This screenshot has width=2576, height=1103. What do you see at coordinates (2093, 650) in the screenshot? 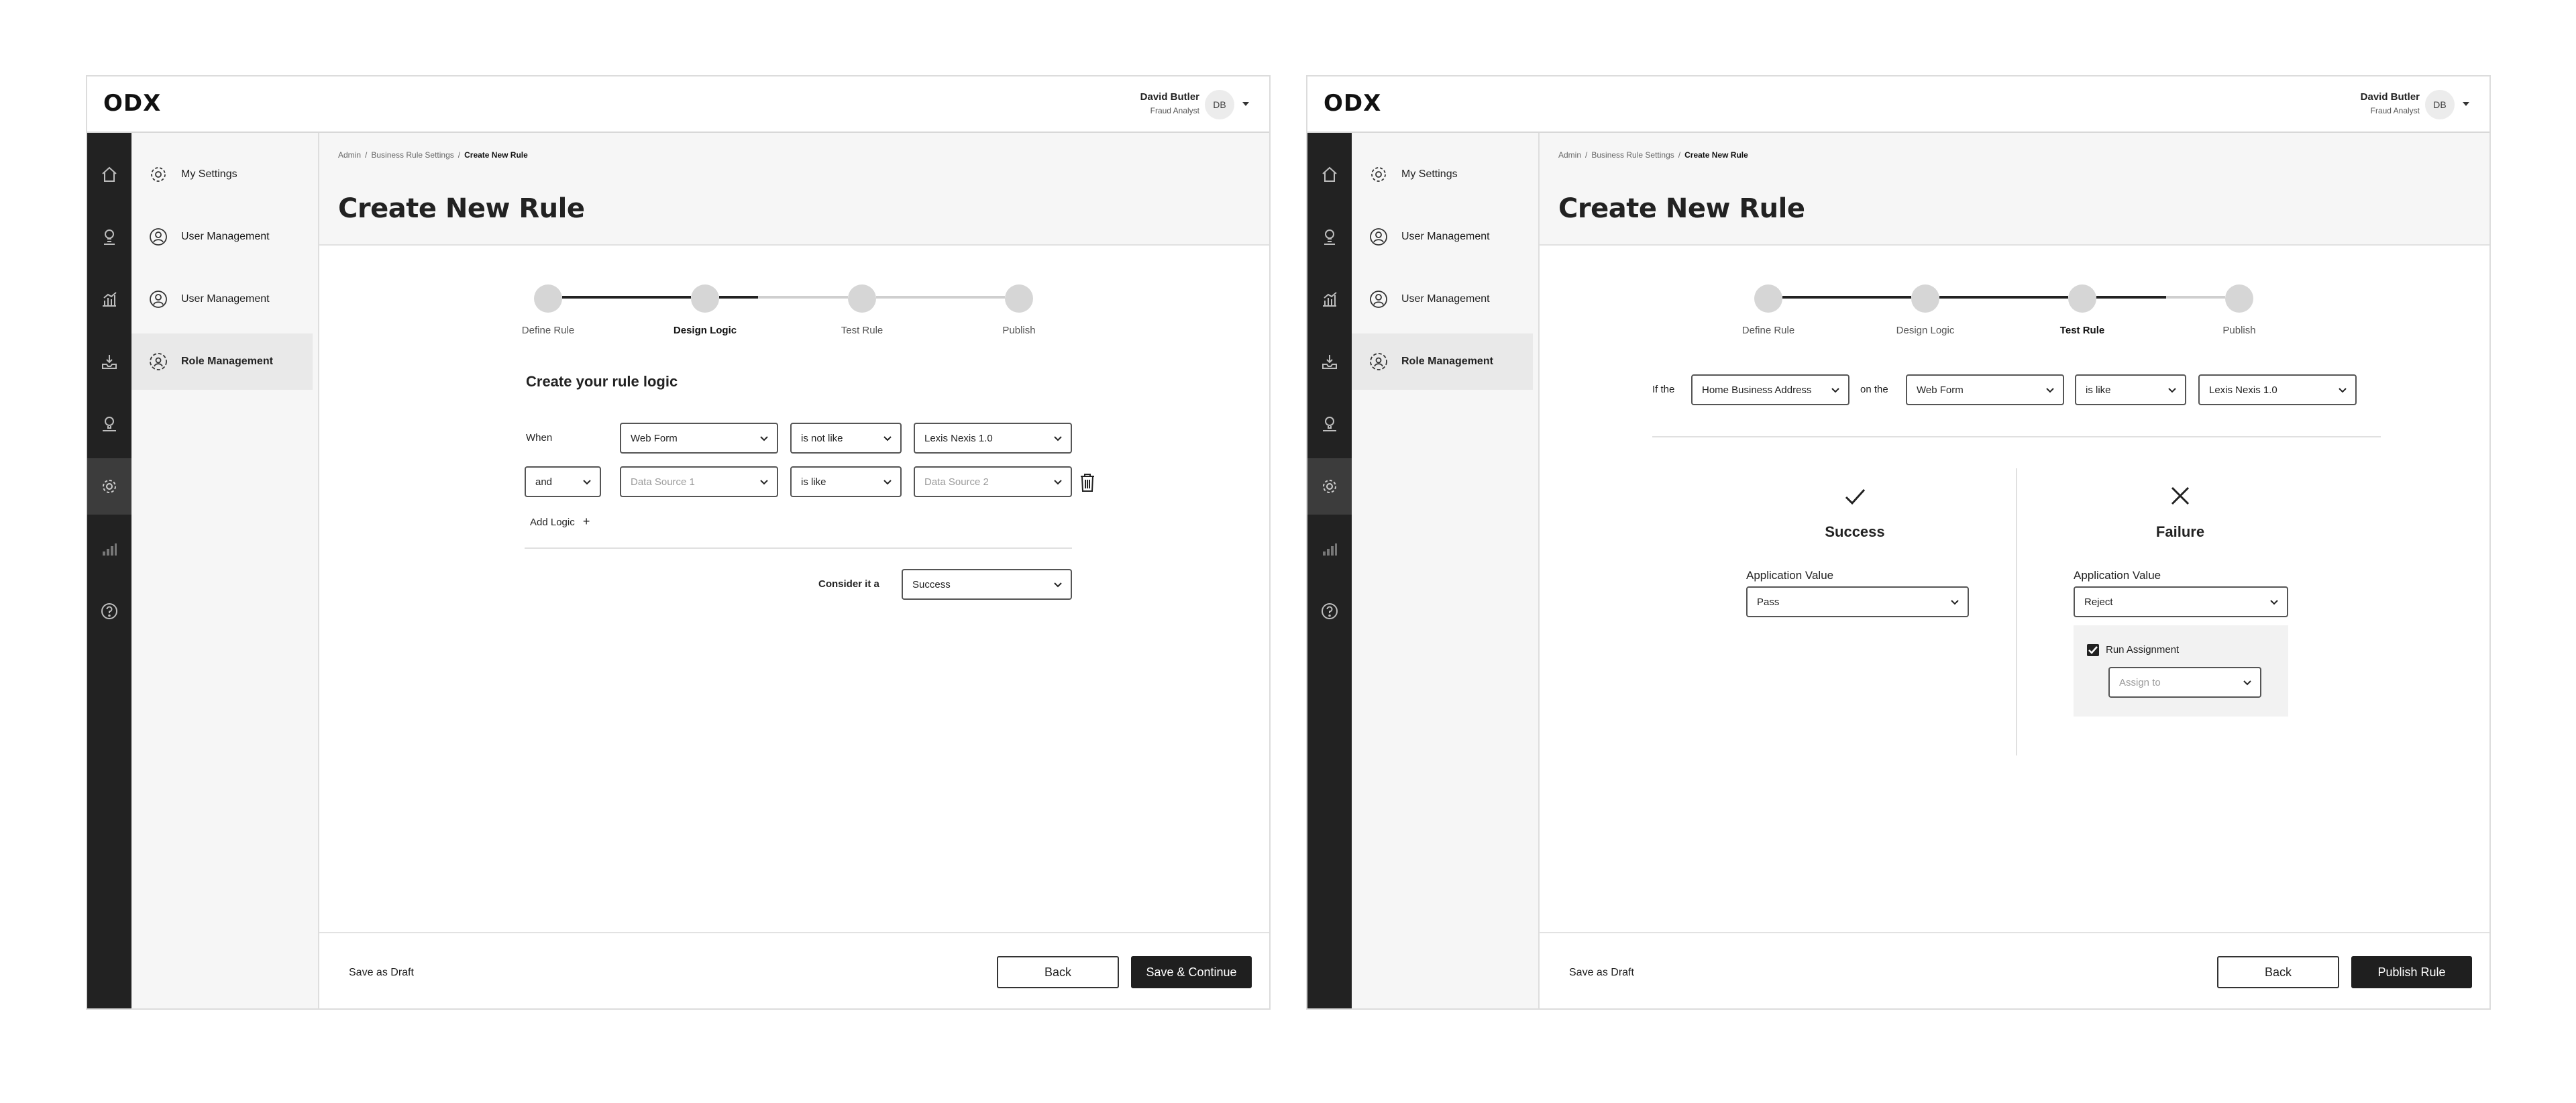
I see `run-assignment-checkbox` at bounding box center [2093, 650].